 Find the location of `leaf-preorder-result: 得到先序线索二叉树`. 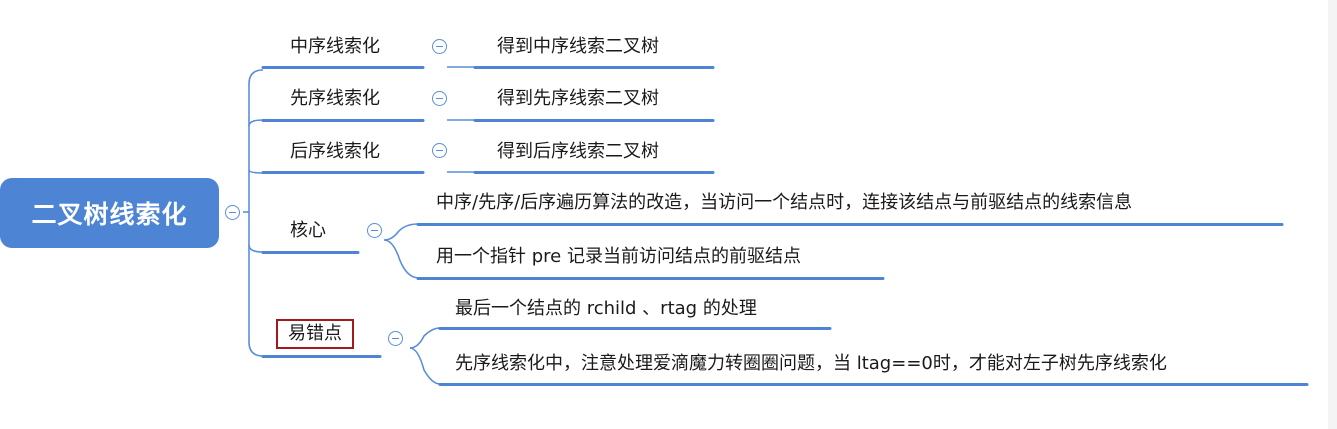

leaf-preorder-result: 得到先序线索二叉树 is located at coordinates (578, 99).